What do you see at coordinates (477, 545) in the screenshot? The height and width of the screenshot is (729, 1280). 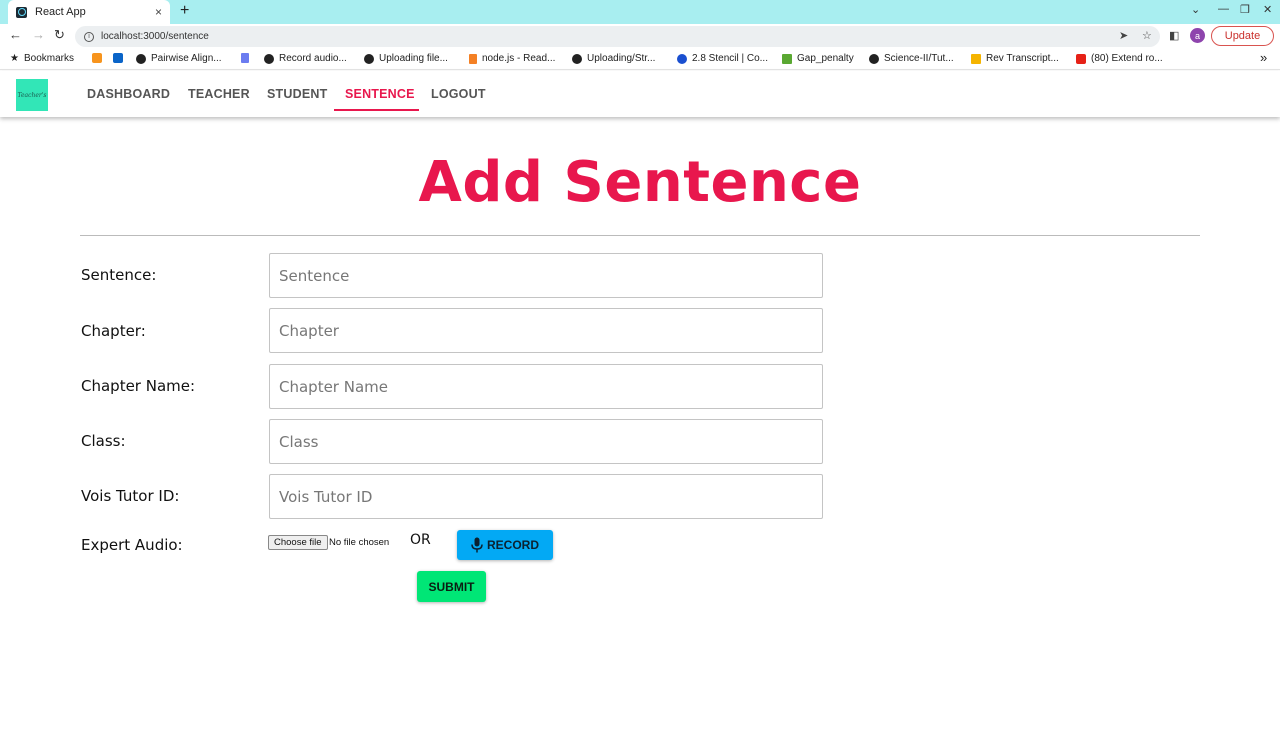 I see `microphone-icon` at bounding box center [477, 545].